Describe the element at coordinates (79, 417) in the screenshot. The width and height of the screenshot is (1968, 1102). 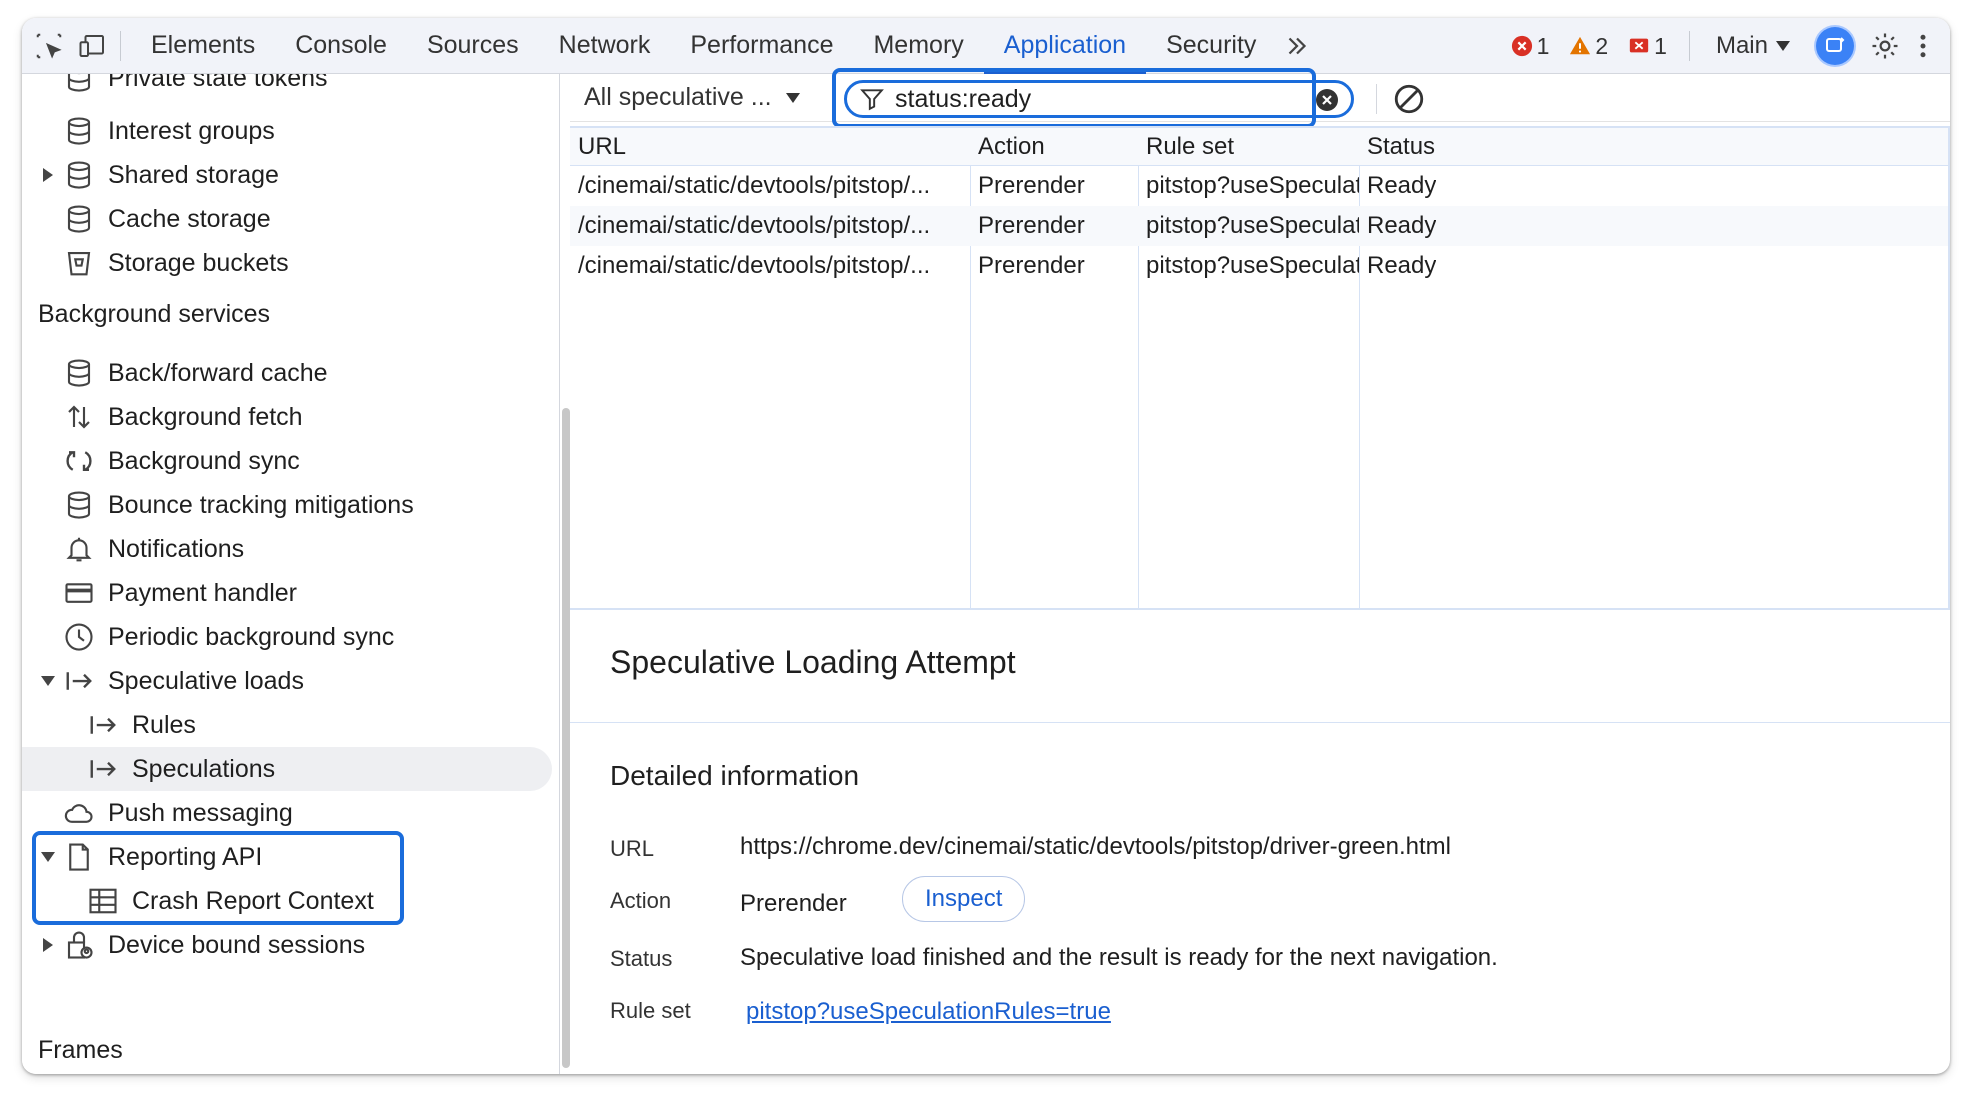
I see `updown-arrows-icon` at that location.